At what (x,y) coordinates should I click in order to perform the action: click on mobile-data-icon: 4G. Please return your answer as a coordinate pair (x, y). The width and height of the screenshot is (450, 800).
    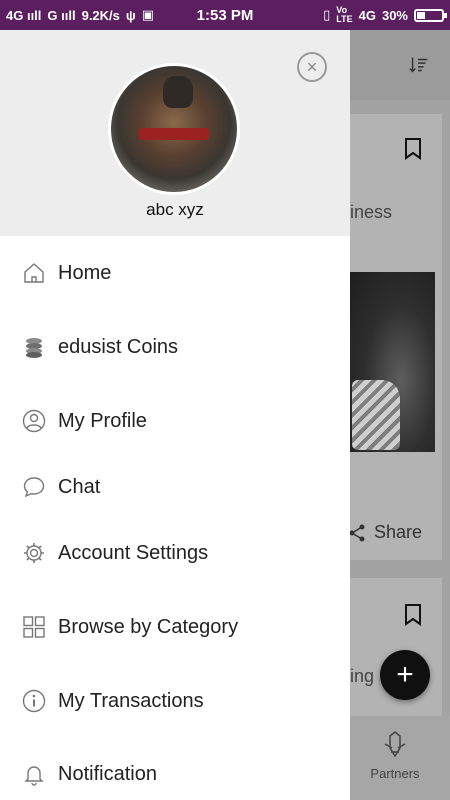
    Looking at the image, I should click on (367, 15).